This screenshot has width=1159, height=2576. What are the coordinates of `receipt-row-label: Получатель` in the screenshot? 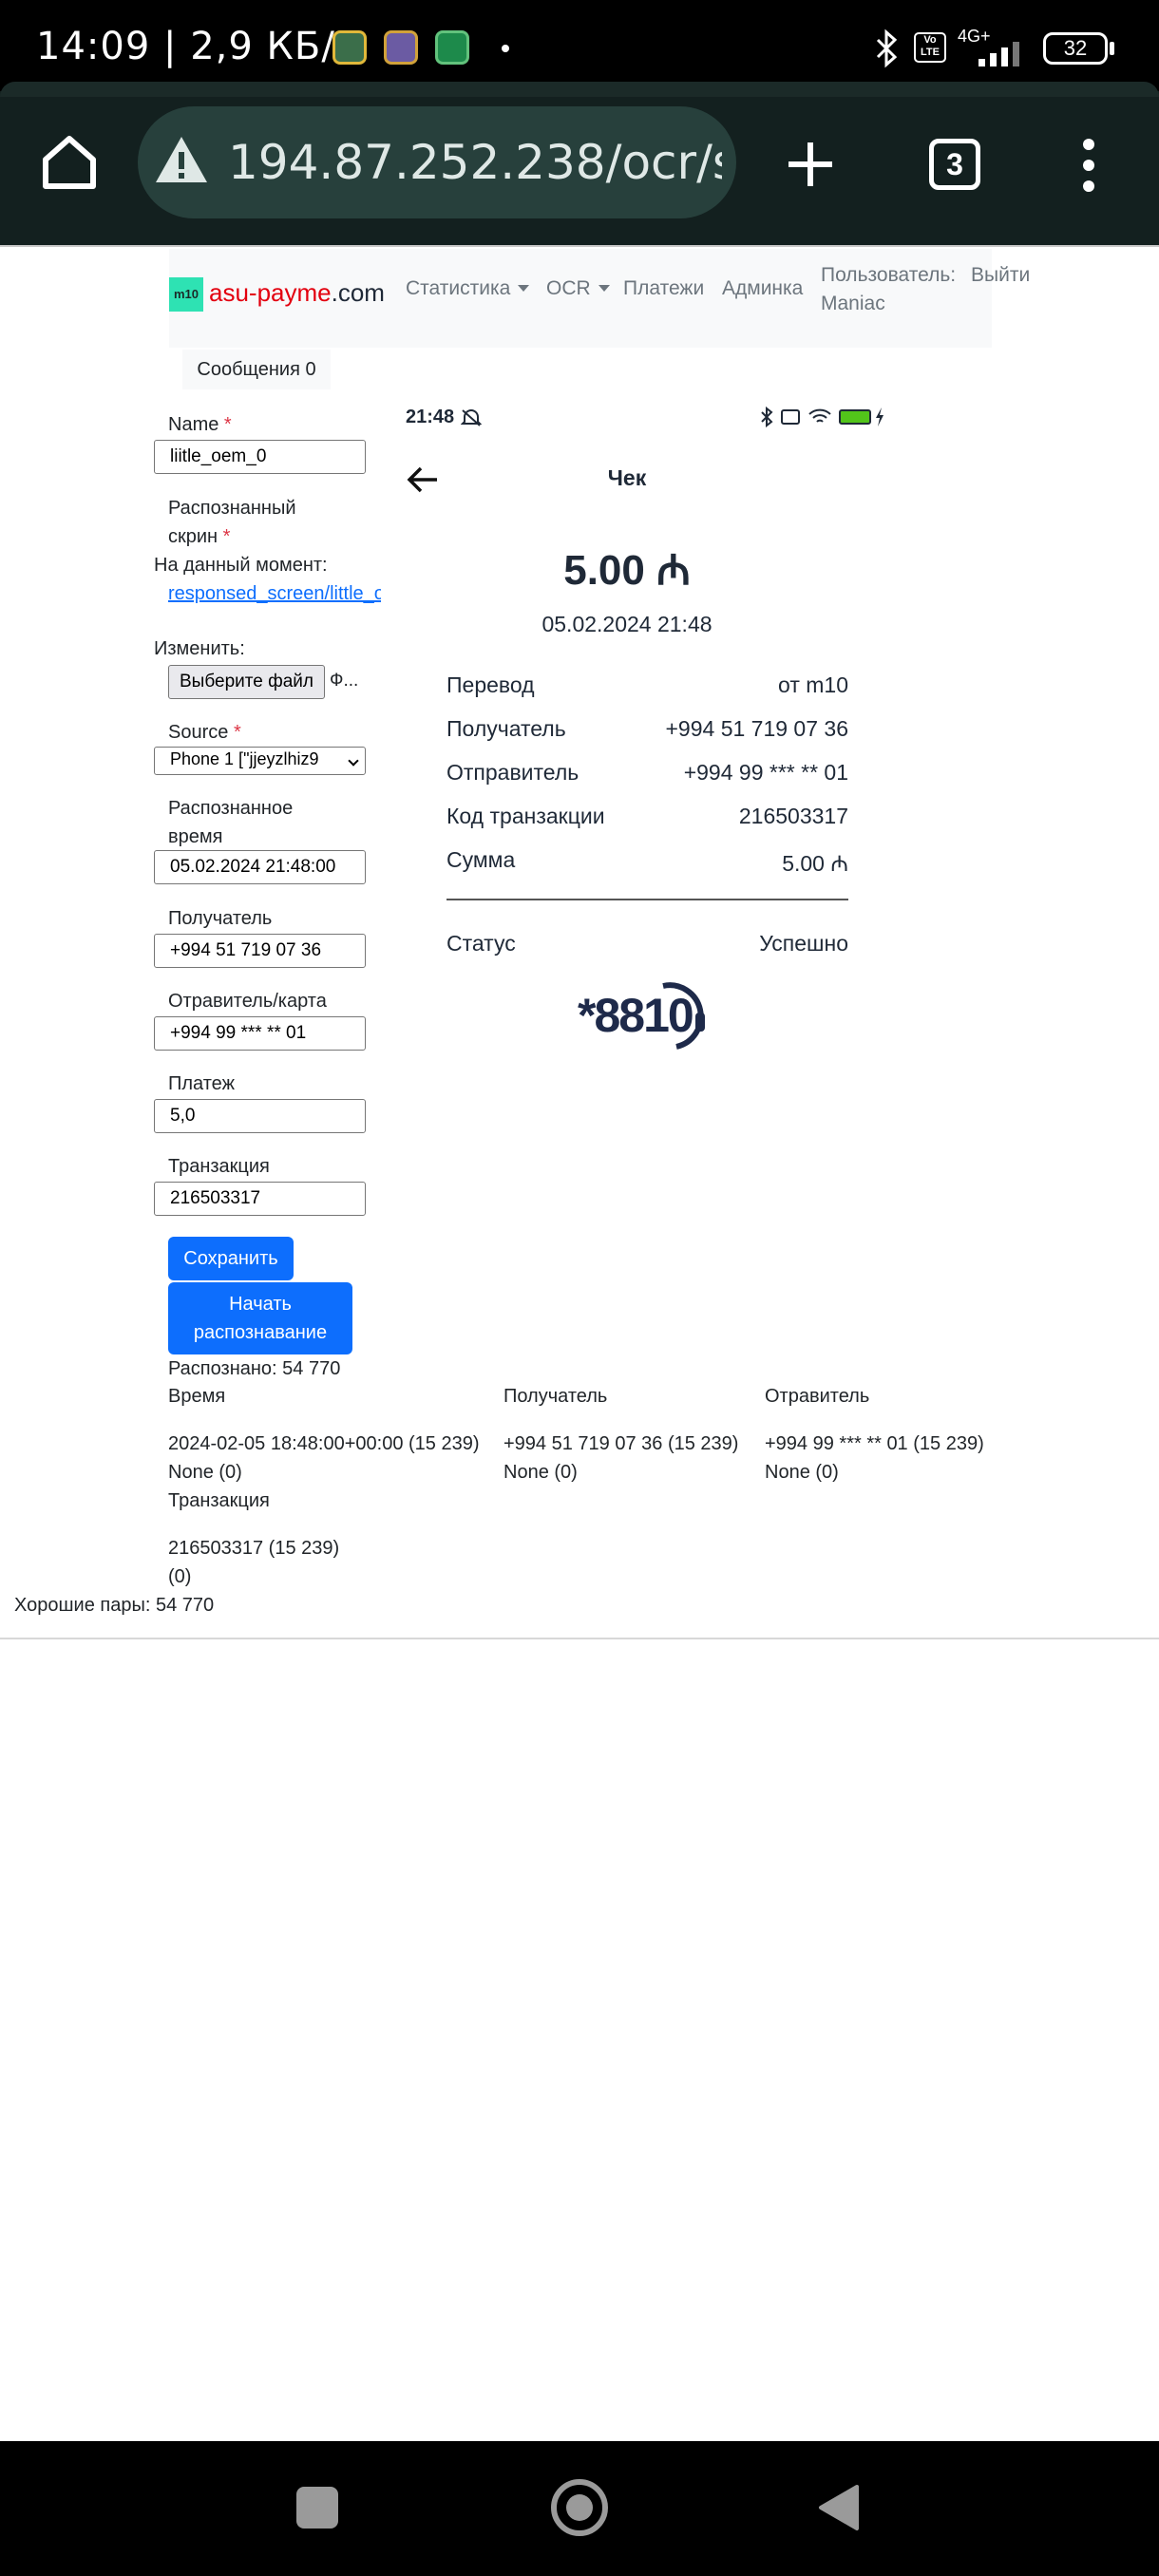 It's located at (506, 728).